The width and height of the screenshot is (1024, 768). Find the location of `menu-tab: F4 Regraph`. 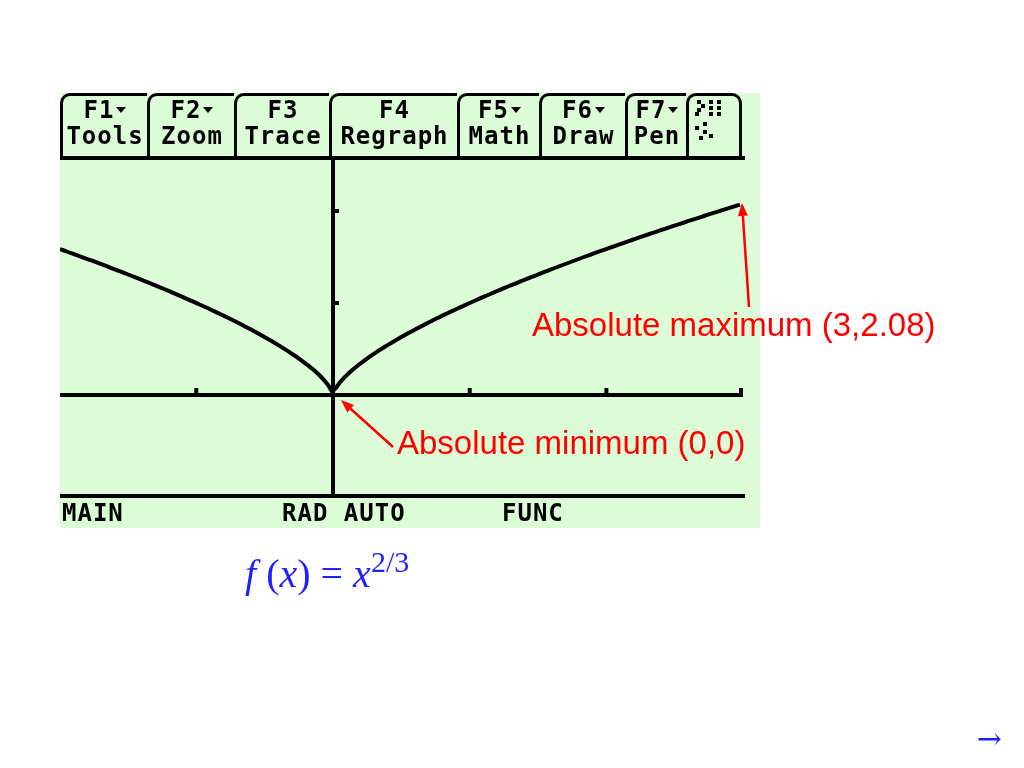

menu-tab: F4 Regraph is located at coordinates (393, 124).